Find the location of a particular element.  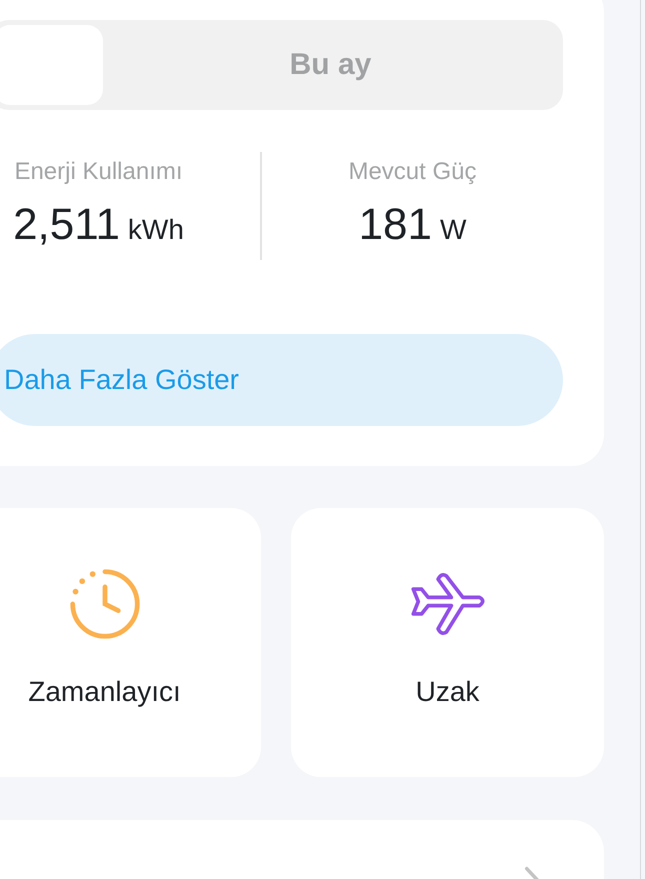

stat-label: Mevcut Güç is located at coordinates (412, 172).